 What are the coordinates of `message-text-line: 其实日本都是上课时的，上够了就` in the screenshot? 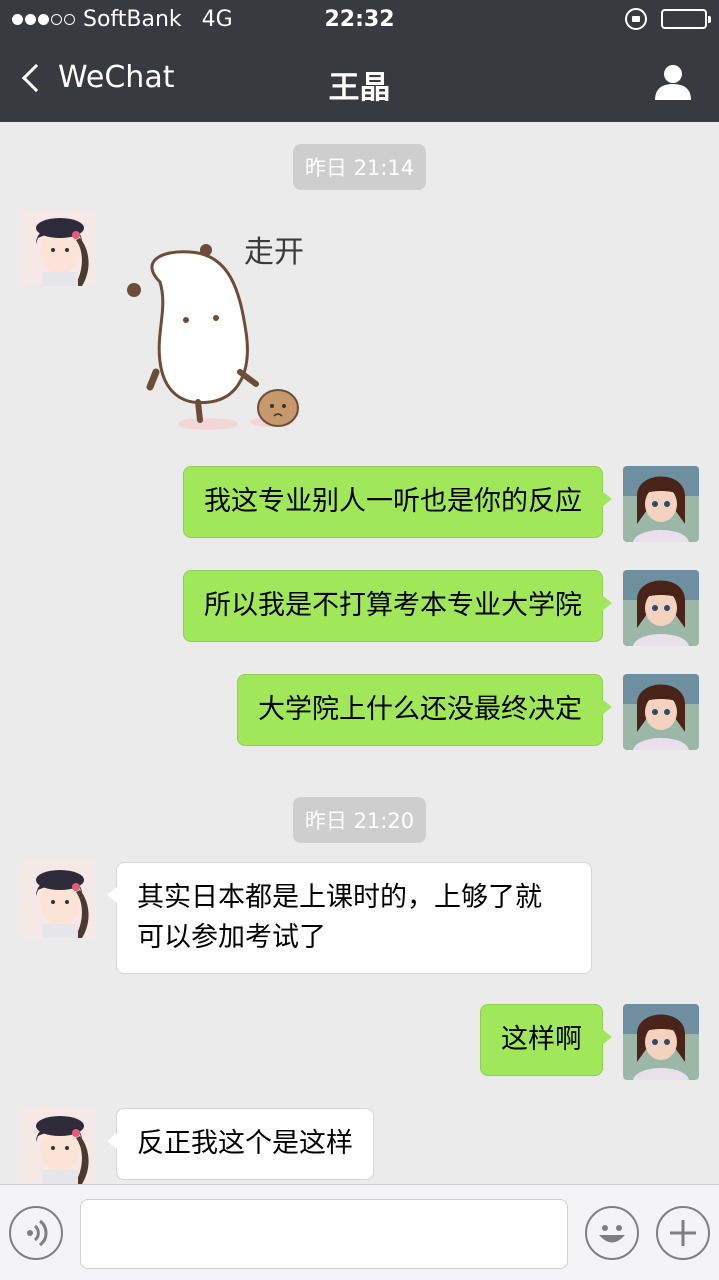 It's located at (339, 897).